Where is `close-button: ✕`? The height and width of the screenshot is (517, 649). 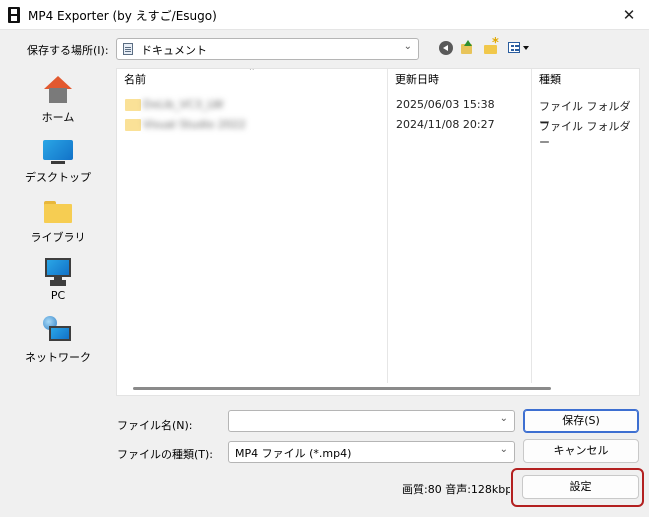 close-button: ✕ is located at coordinates (629, 15).